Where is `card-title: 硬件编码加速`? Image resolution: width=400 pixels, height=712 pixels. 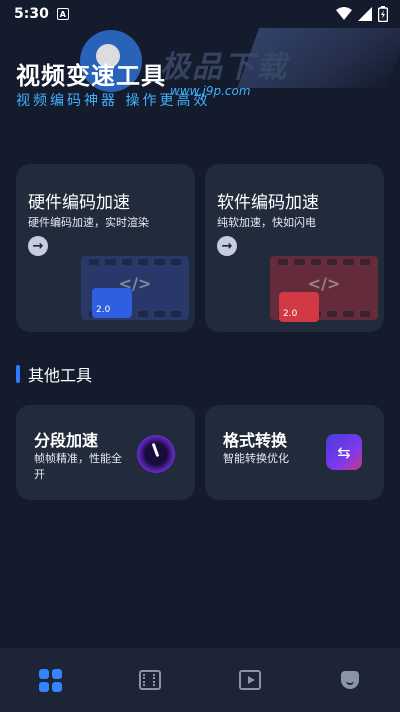 card-title: 硬件编码加速 is located at coordinates (79, 203).